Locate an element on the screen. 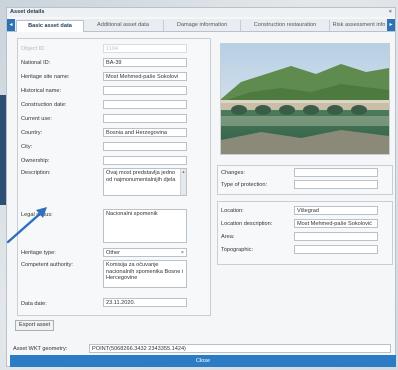  arrow-line is located at coordinates (25, 227).